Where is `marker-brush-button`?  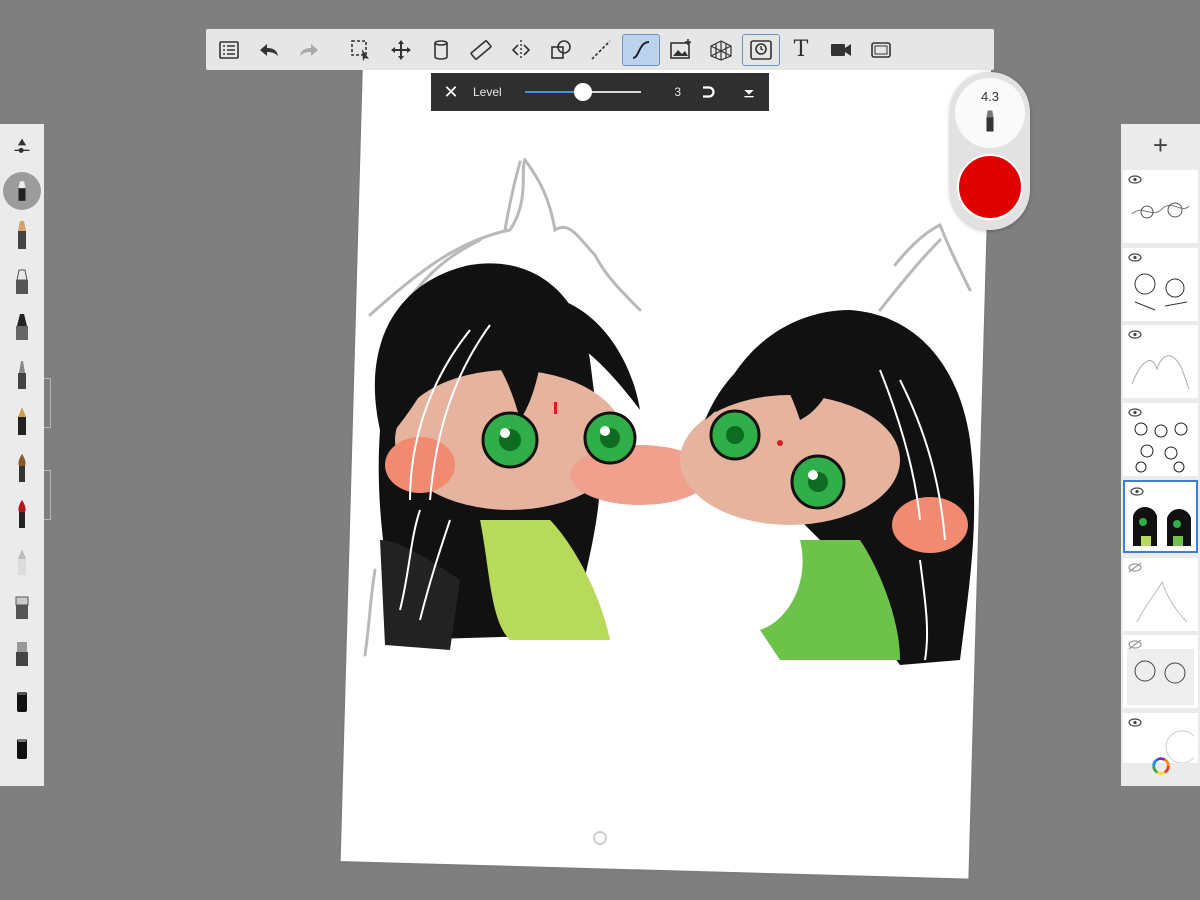 marker-brush-button is located at coordinates (22, 282).